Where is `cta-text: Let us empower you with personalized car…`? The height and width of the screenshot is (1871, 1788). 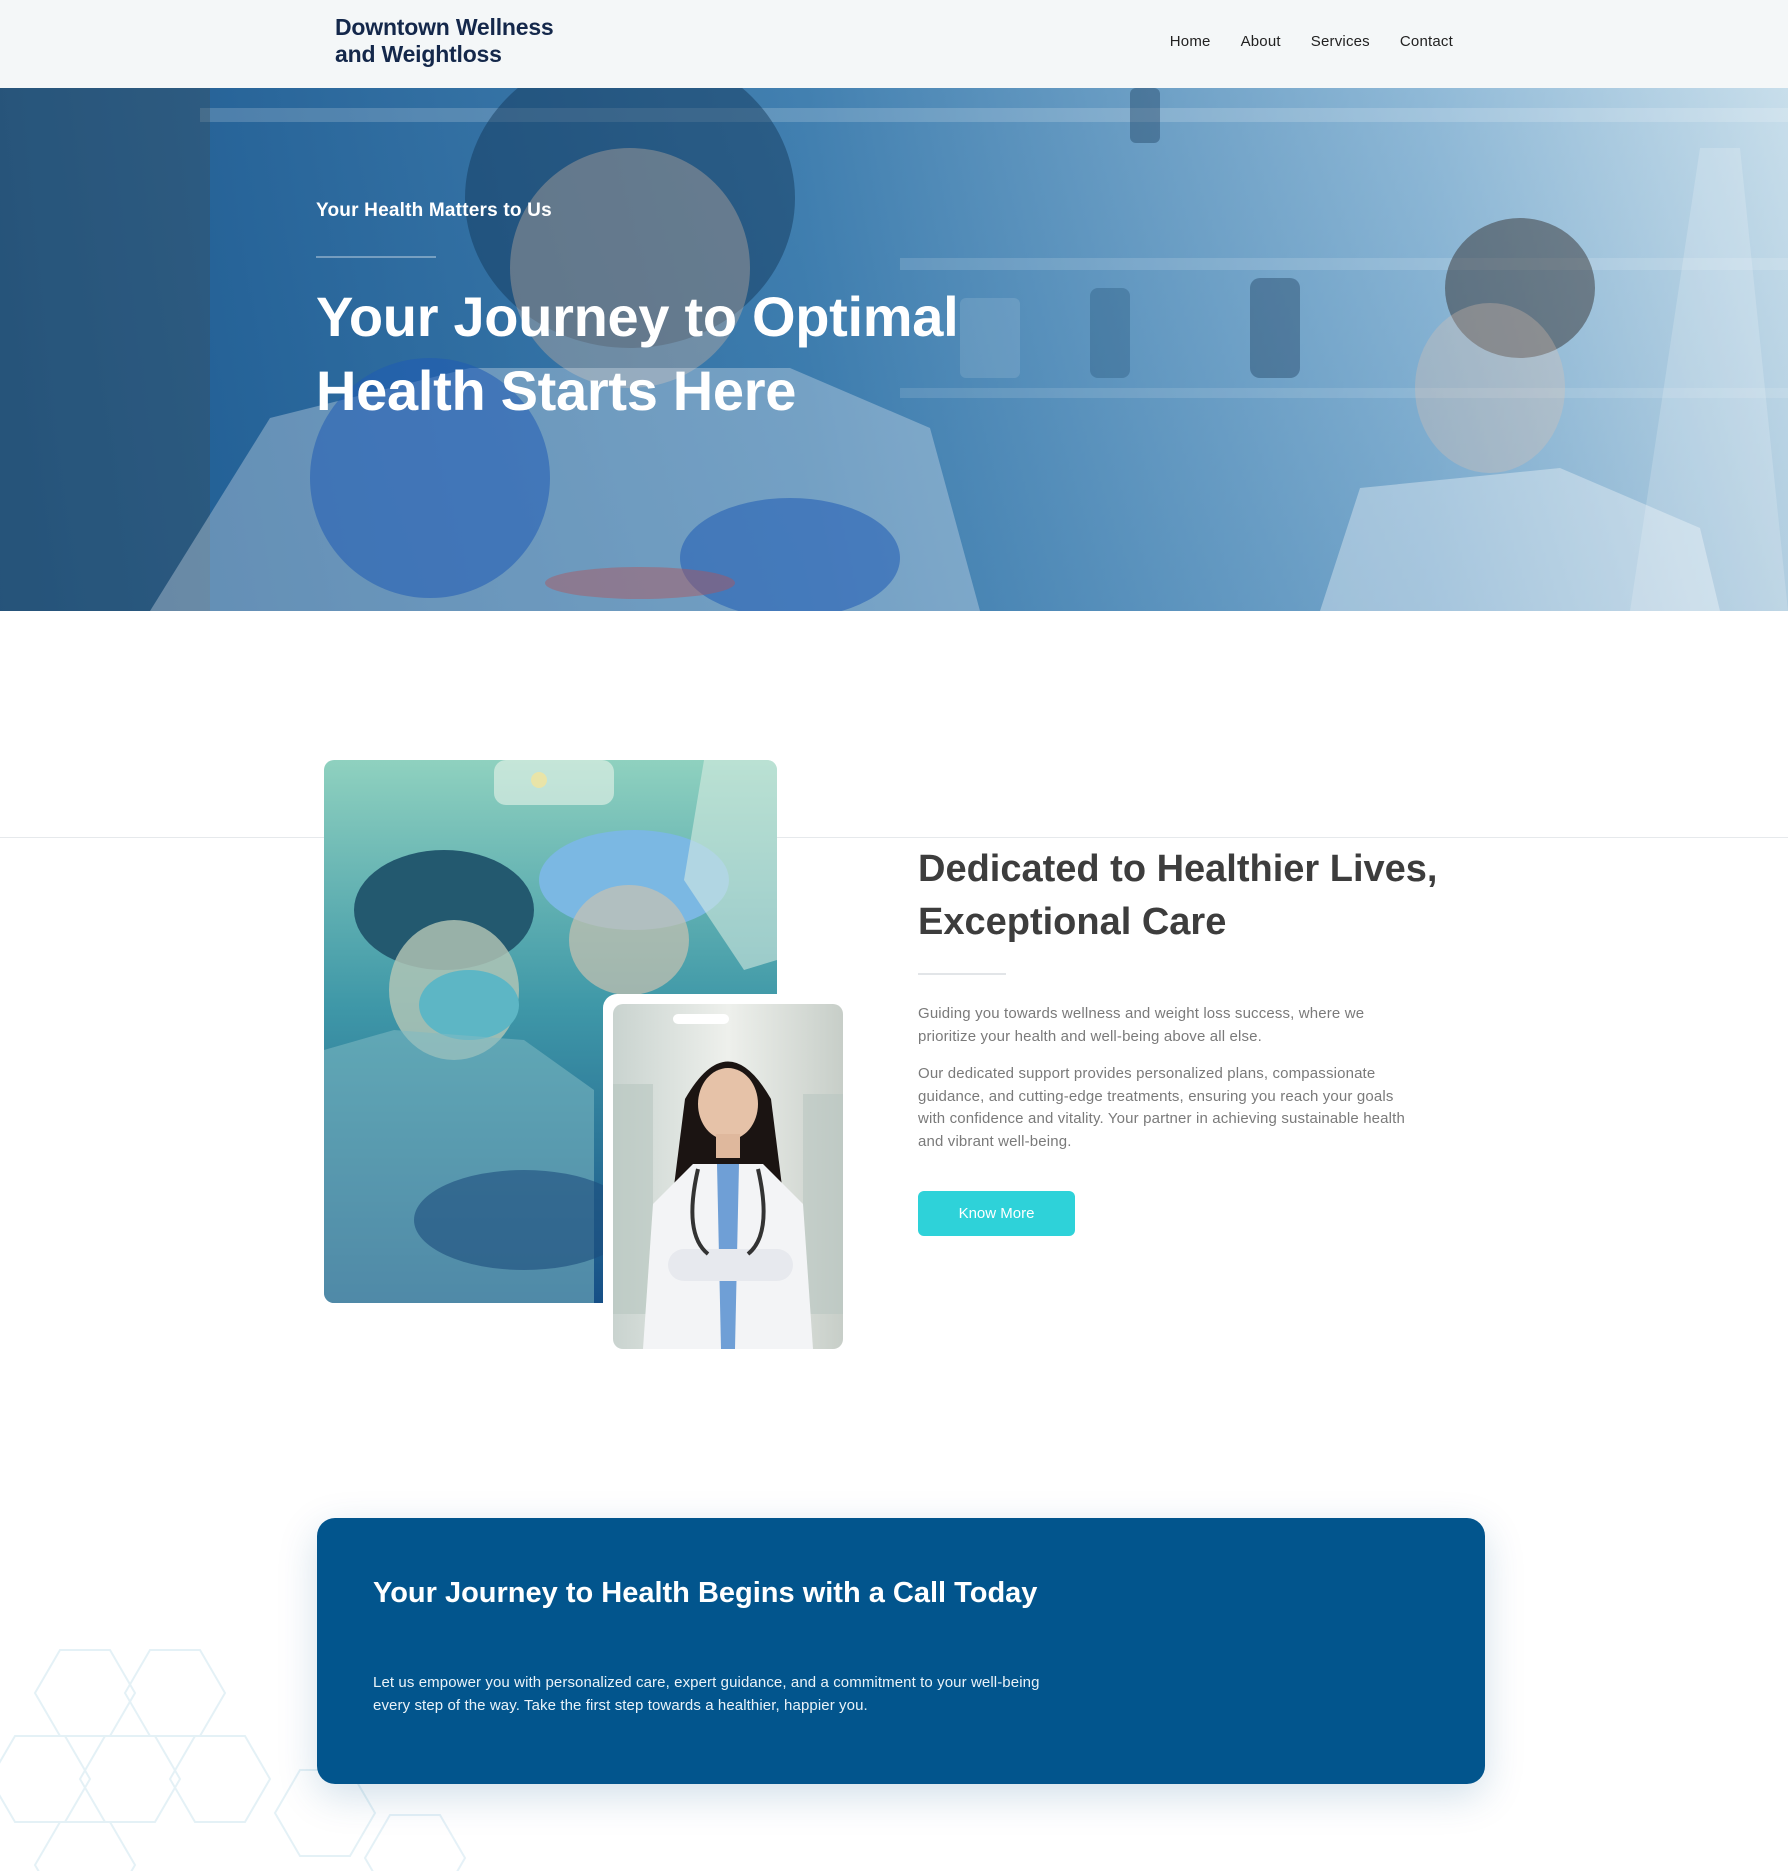
cta-text: Let us empower you with personalized car… is located at coordinates (706, 1694).